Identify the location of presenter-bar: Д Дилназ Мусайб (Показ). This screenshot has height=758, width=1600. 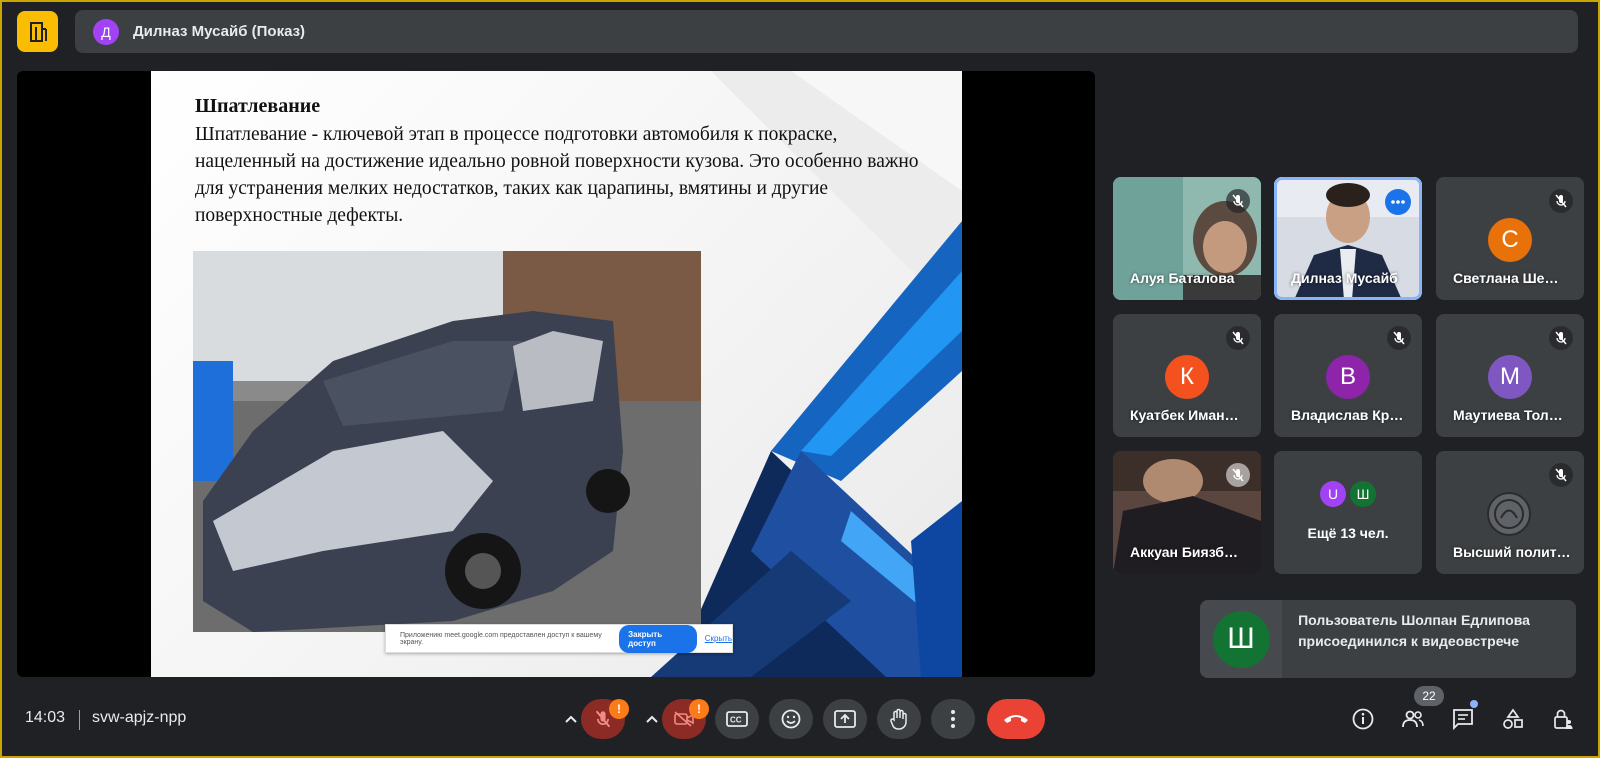
(826, 31).